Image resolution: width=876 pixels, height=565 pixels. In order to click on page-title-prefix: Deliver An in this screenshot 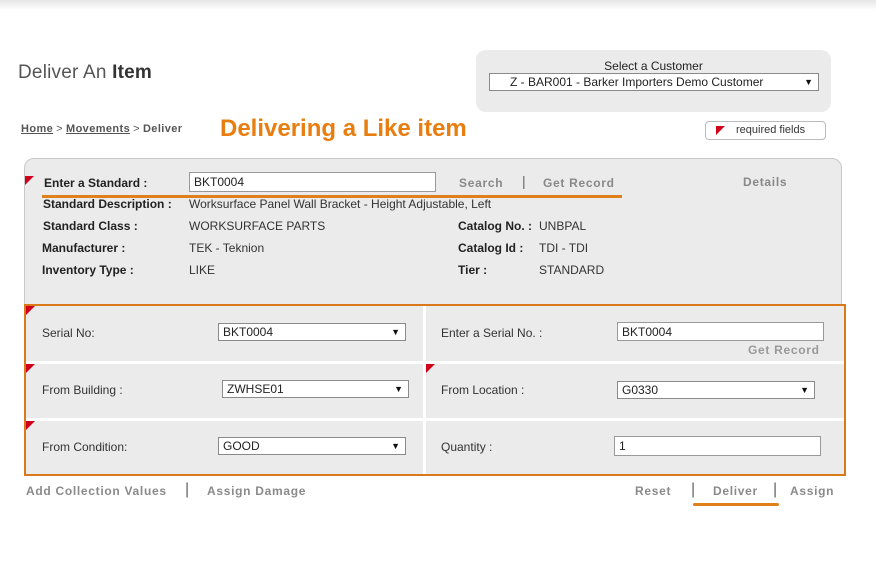, I will do `click(62, 72)`.